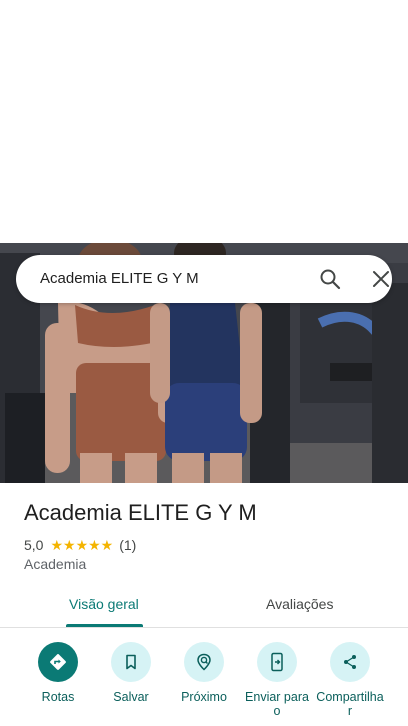 This screenshot has width=408, height=726. Describe the element at coordinates (104, 606) in the screenshot. I see `tab-overview: Visão geral` at that location.